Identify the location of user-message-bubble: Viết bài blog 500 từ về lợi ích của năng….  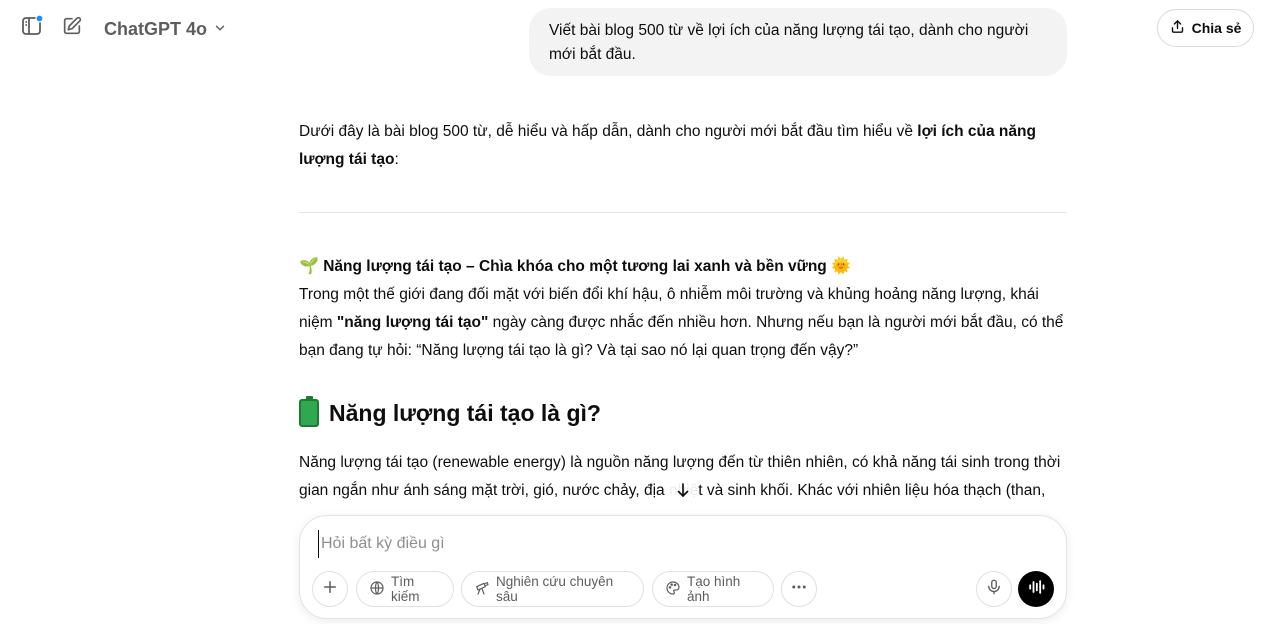
(798, 42).